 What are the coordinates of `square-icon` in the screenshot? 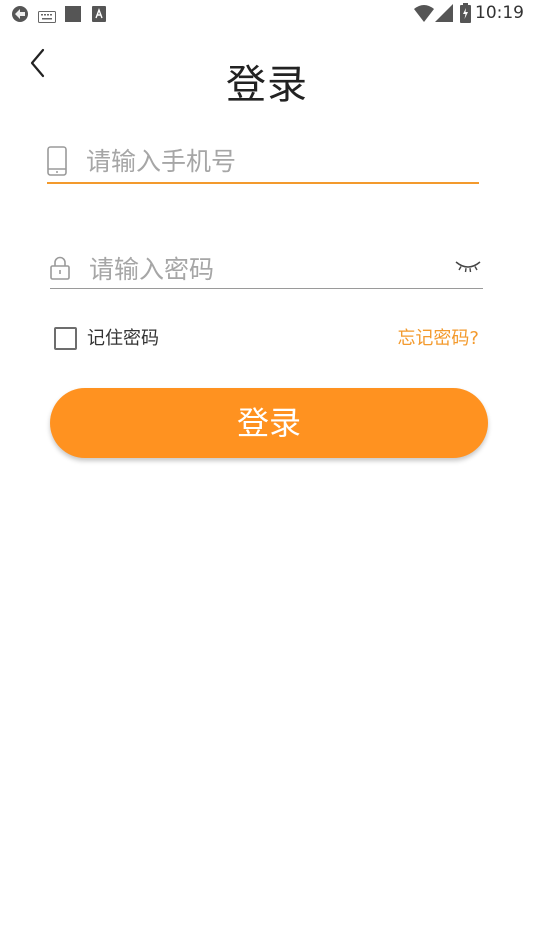 It's located at (73, 16).